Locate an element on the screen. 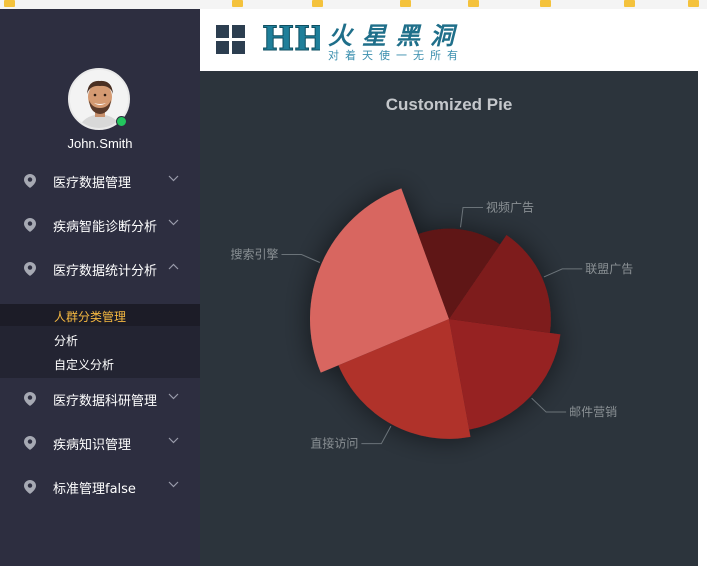 This screenshot has width=707, height=566. chevron-up-icon is located at coordinates (173, 266).